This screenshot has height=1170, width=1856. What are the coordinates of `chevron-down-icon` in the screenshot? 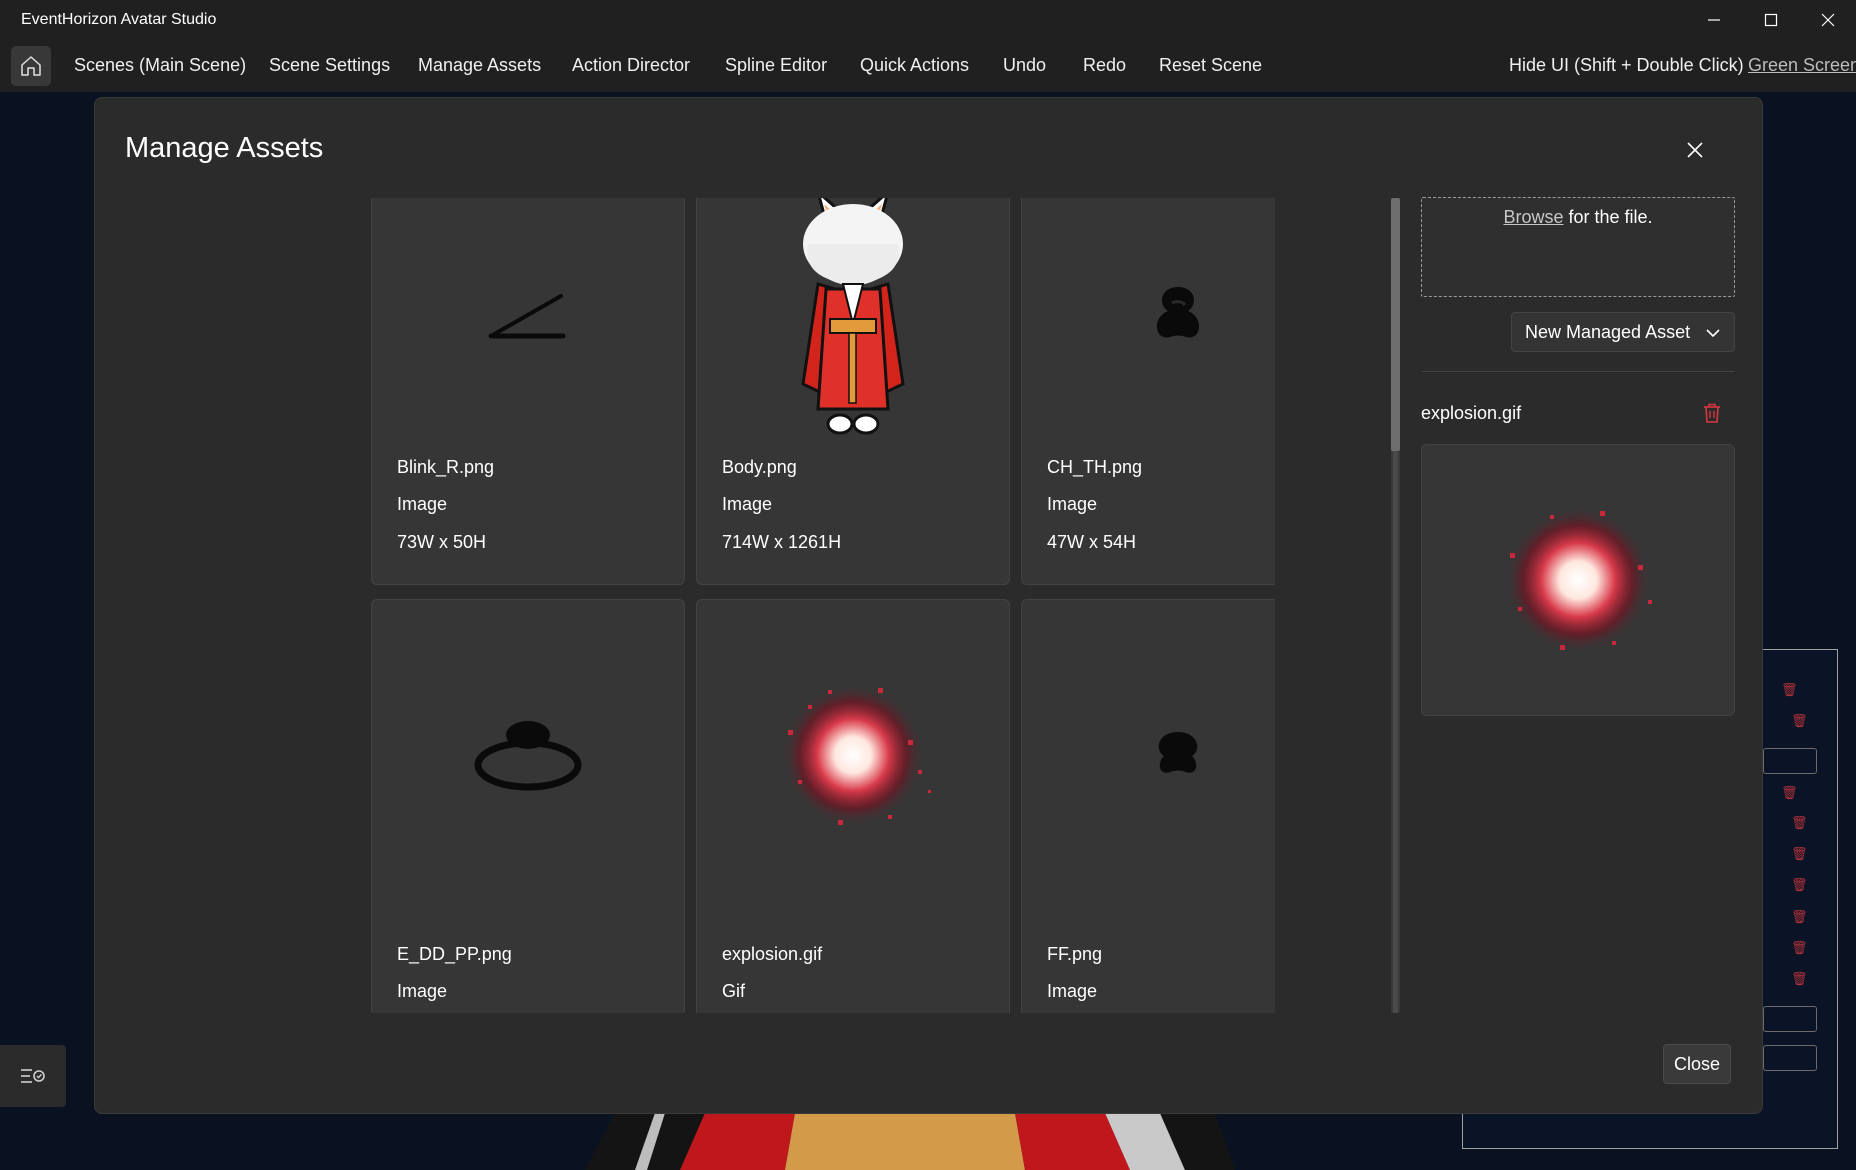 It's located at (1713, 333).